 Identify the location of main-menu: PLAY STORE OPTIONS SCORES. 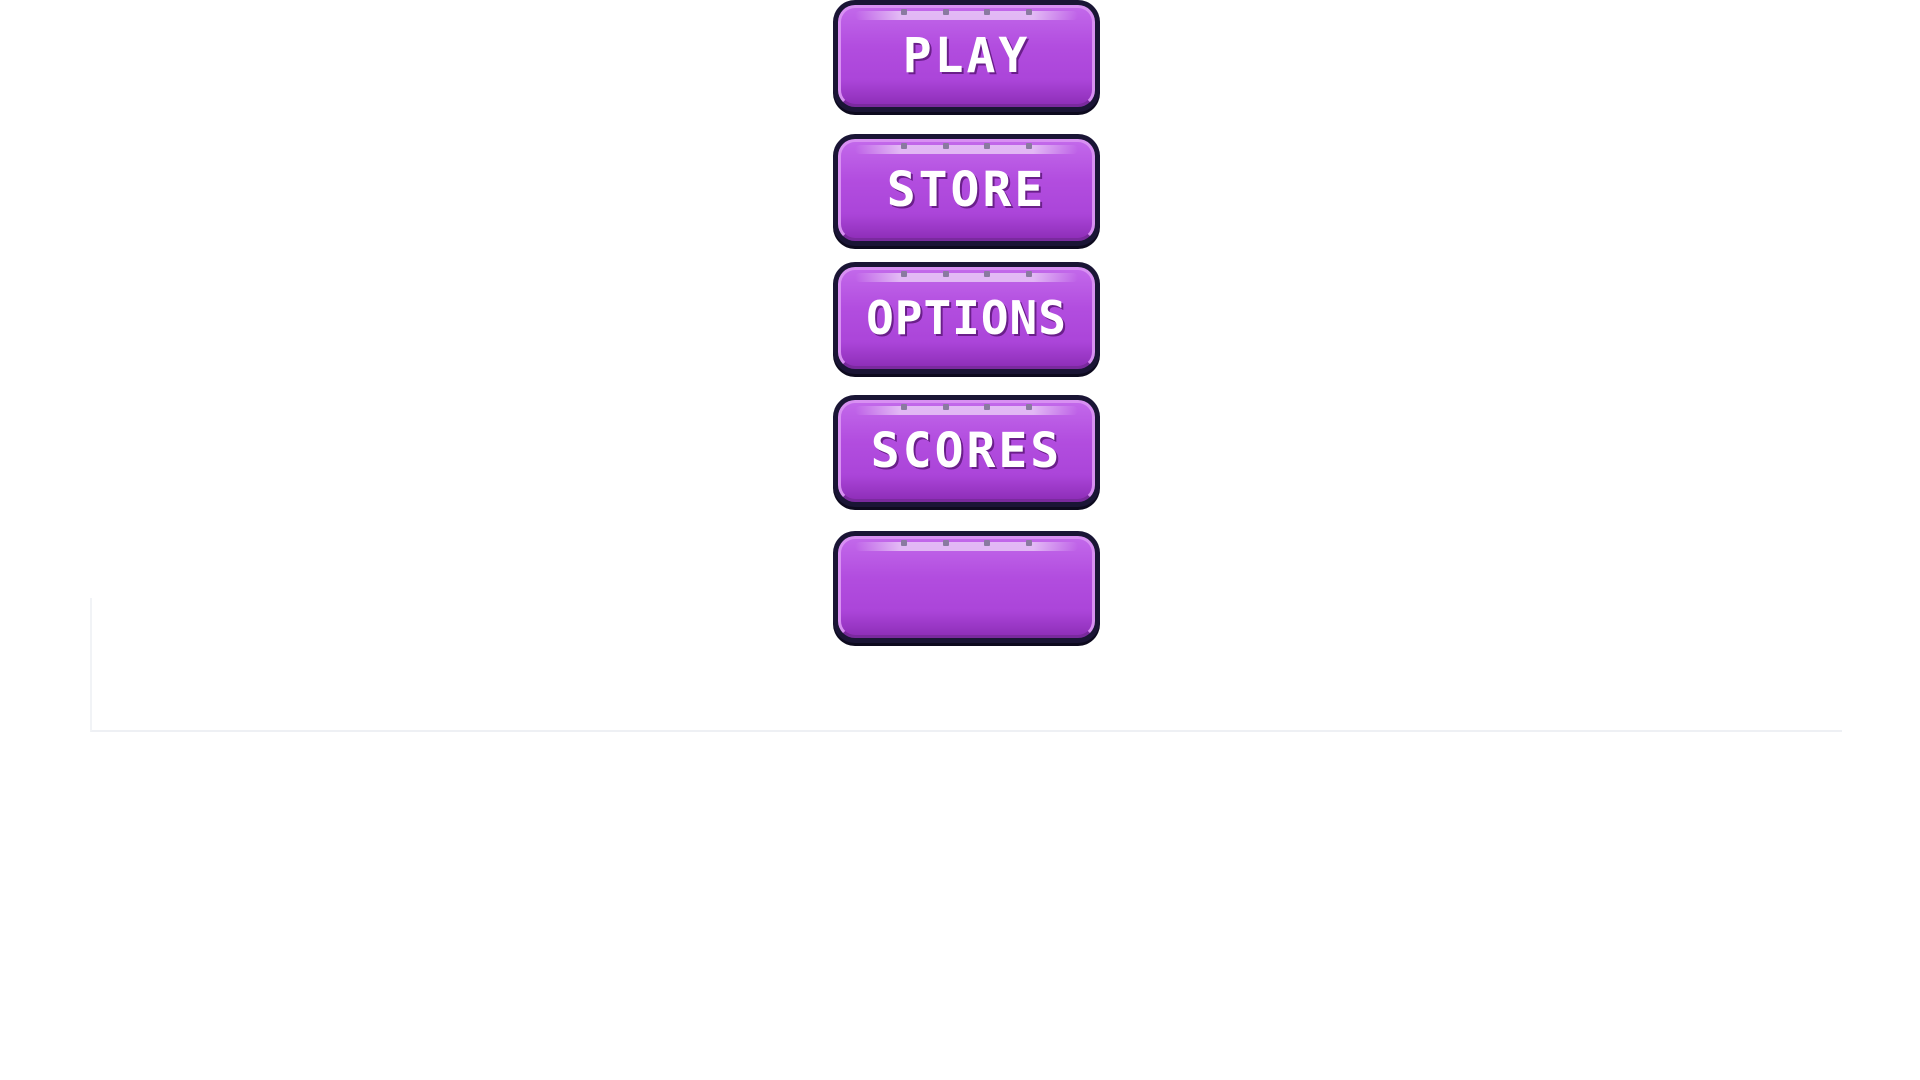
(966, 330).